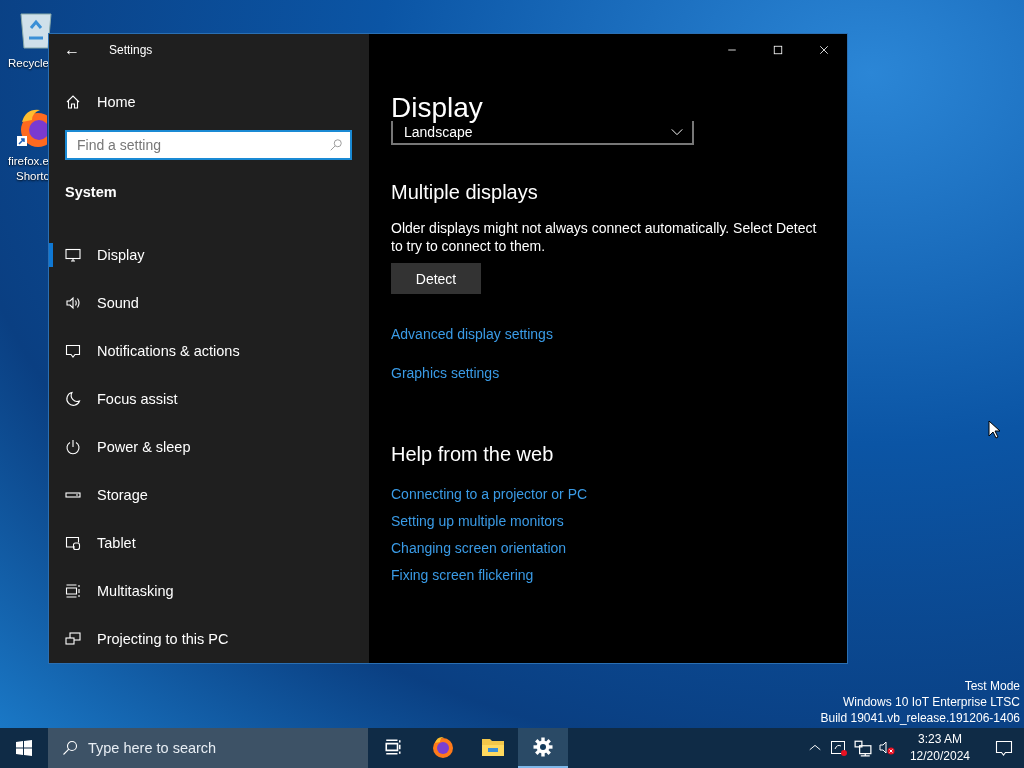  Describe the element at coordinates (886, 748) in the screenshot. I see `volume-muted-icon` at that location.